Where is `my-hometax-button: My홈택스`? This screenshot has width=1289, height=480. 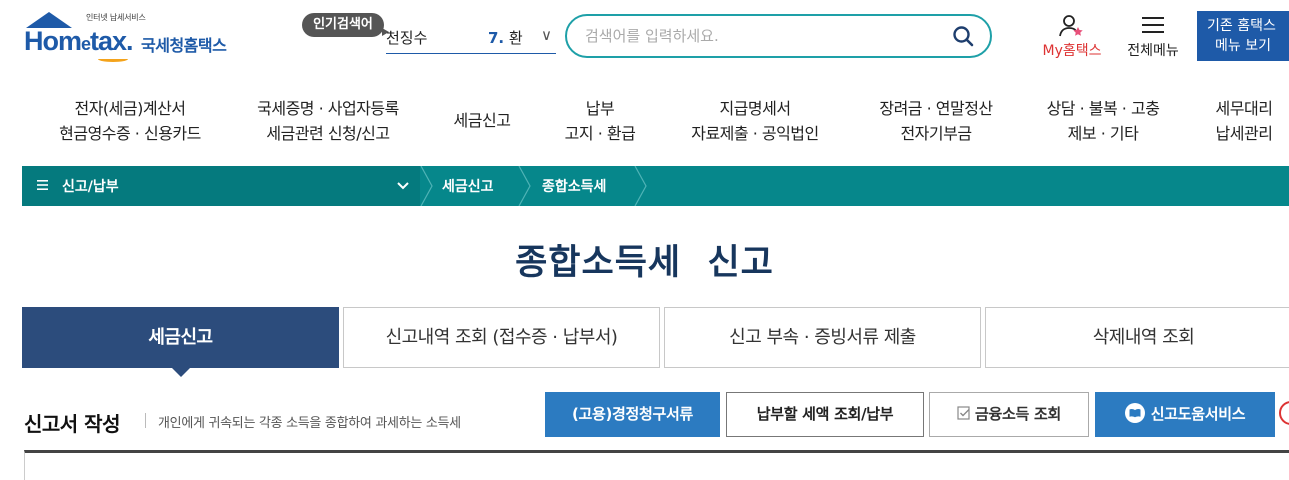
my-hometax-button: My홈택스 is located at coordinates (1072, 37).